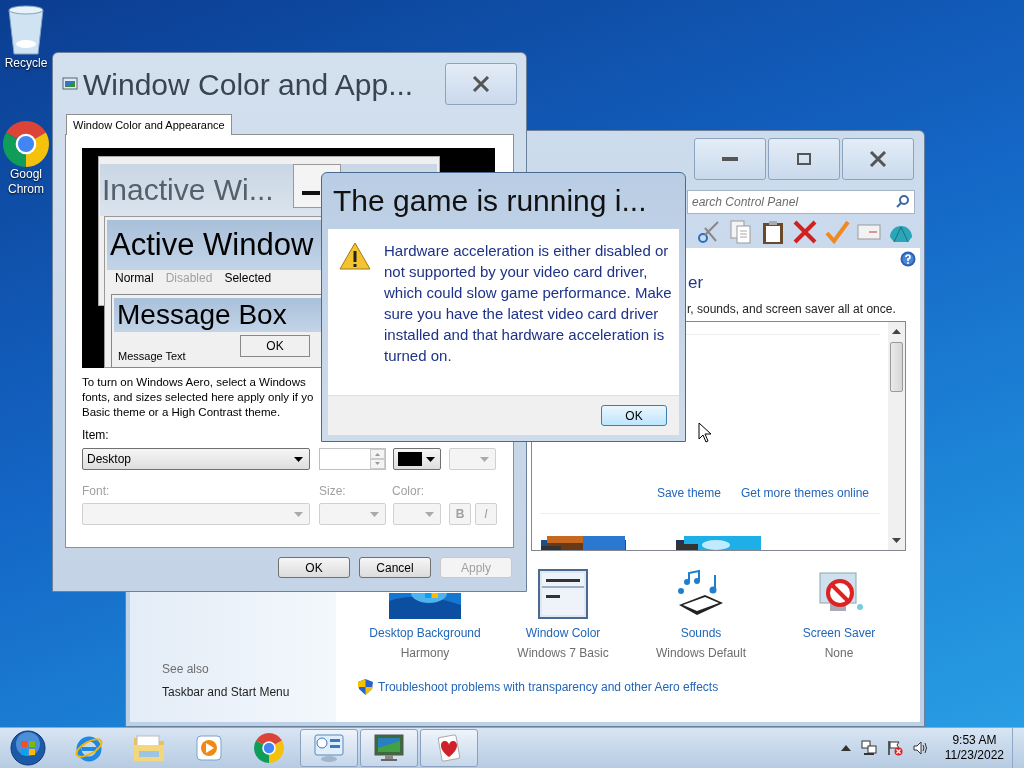 The image size is (1024, 768). Describe the element at coordinates (804, 493) in the screenshot. I see `link: Get more themes online` at that location.